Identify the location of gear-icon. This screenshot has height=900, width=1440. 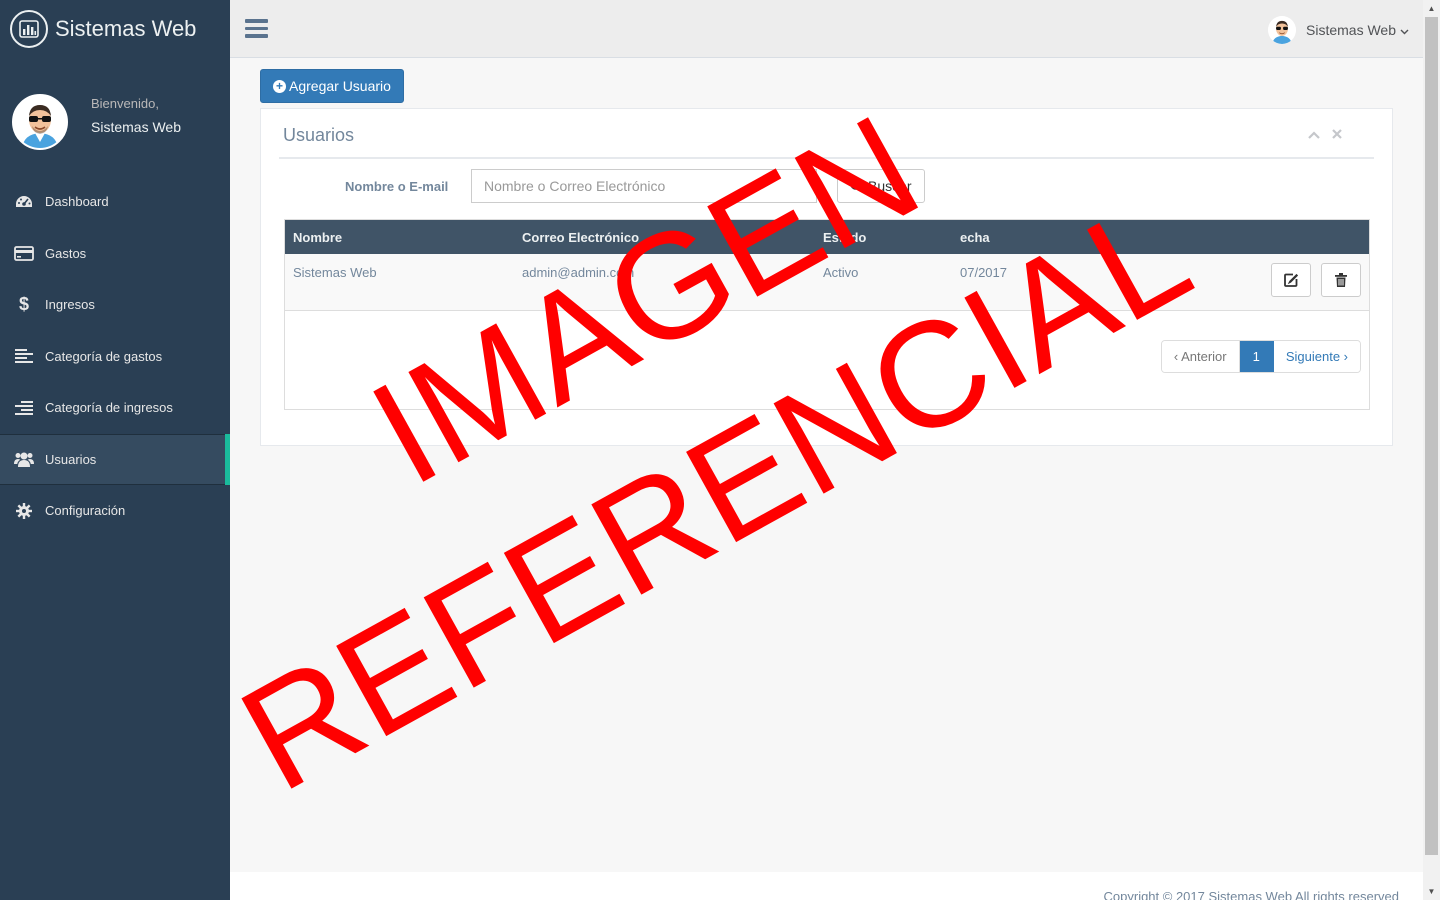
(24, 511).